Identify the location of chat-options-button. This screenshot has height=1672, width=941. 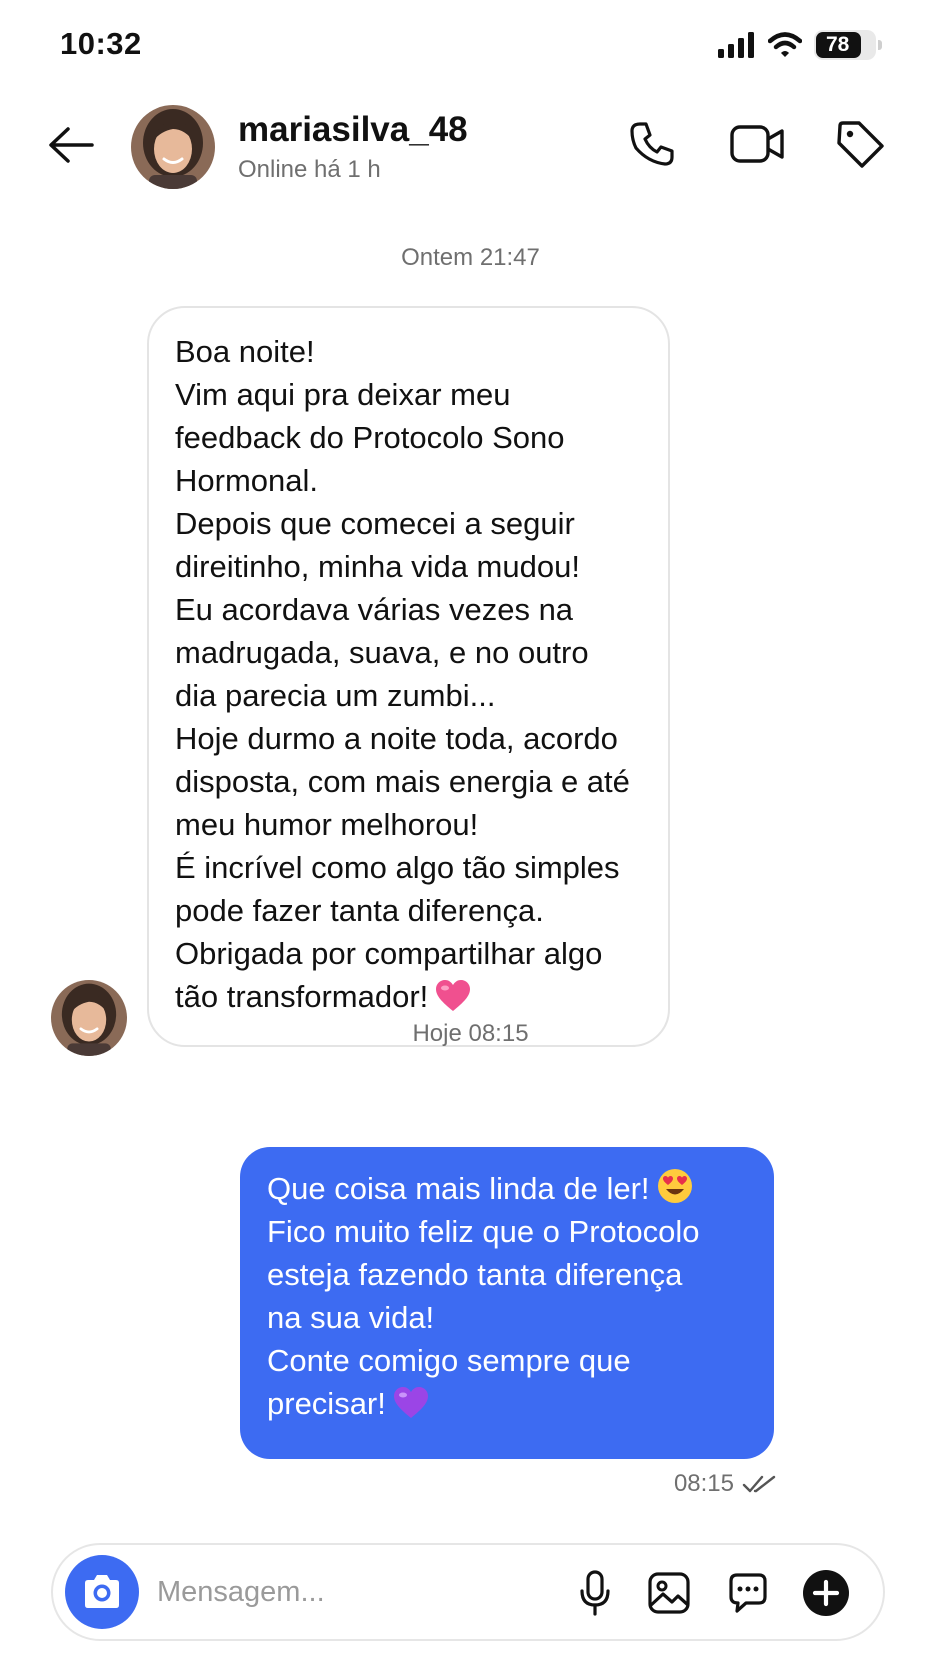
(748, 1593).